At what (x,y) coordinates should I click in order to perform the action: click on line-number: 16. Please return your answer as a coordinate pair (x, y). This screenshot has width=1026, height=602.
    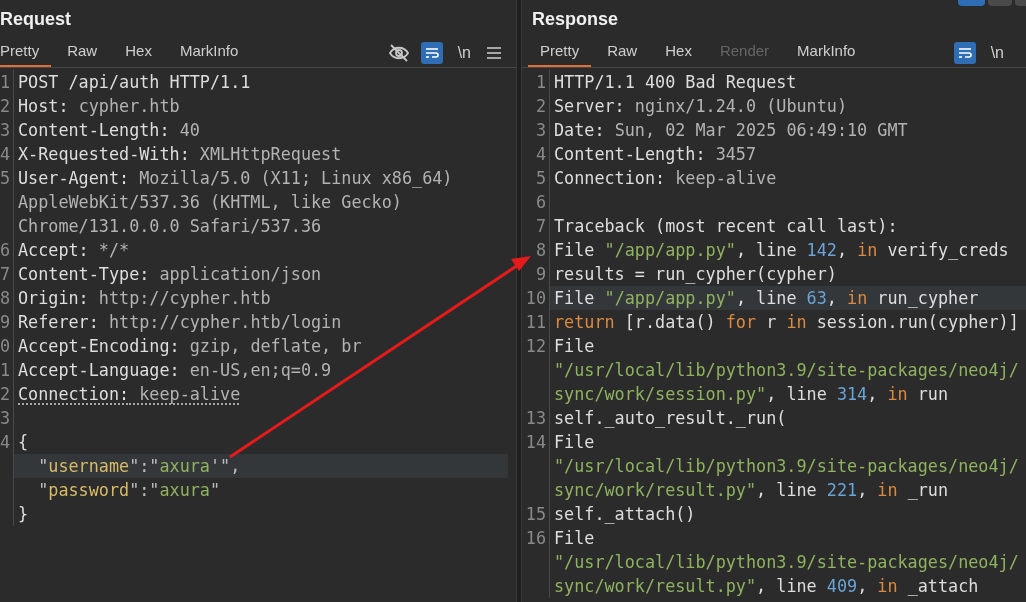
    Looking at the image, I should click on (535, 538).